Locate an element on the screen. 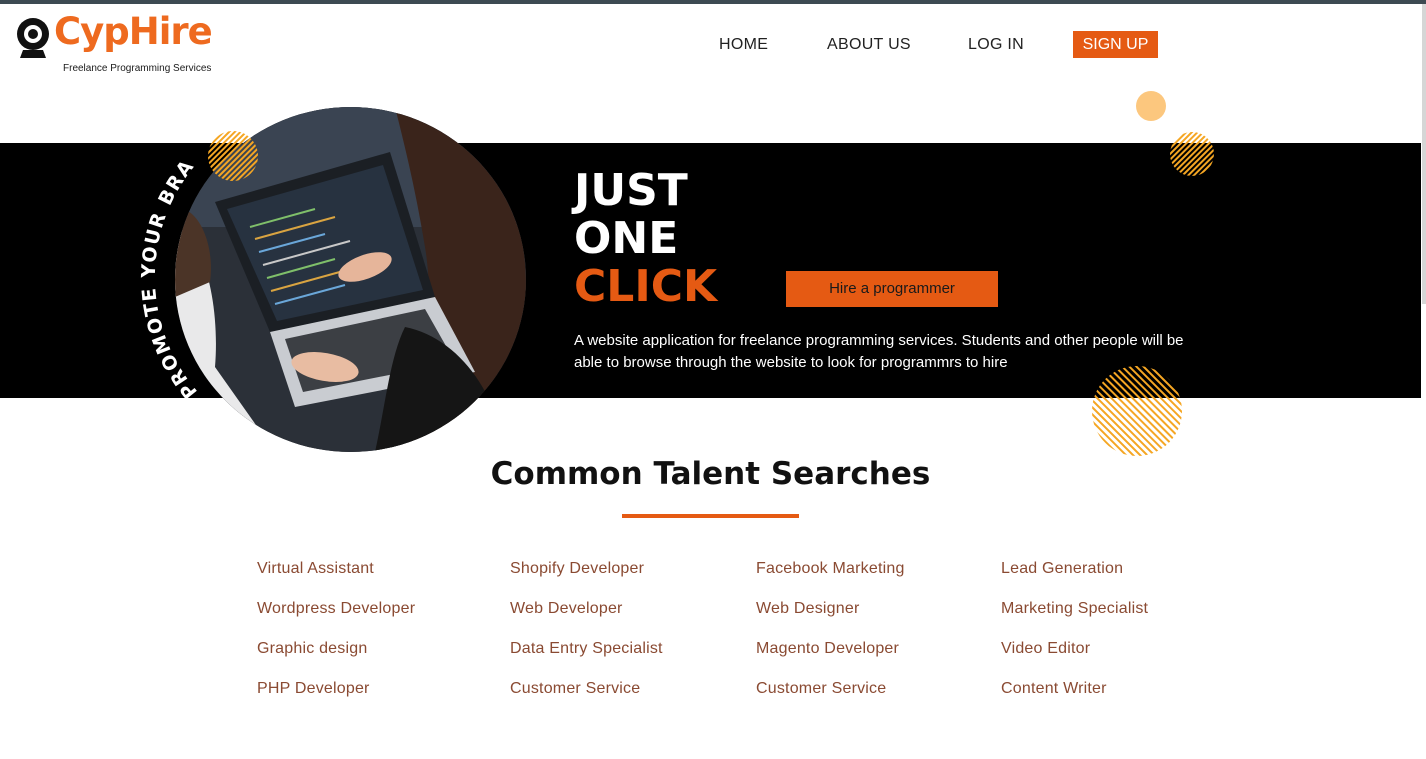 This screenshot has width=1426, height=759. talent-link: Marketing Specialist is located at coordinates (1074, 609).